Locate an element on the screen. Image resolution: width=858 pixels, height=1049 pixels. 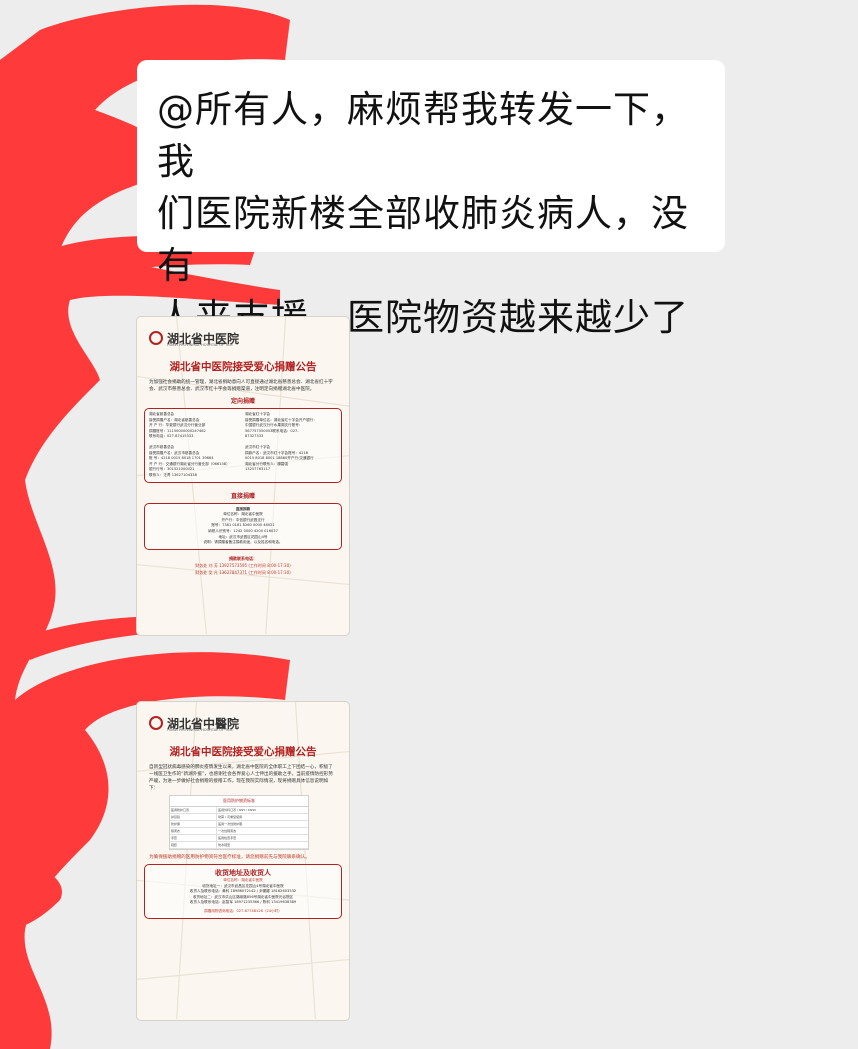
table-cell: 医用检查手套 is located at coordinates (227, 838).